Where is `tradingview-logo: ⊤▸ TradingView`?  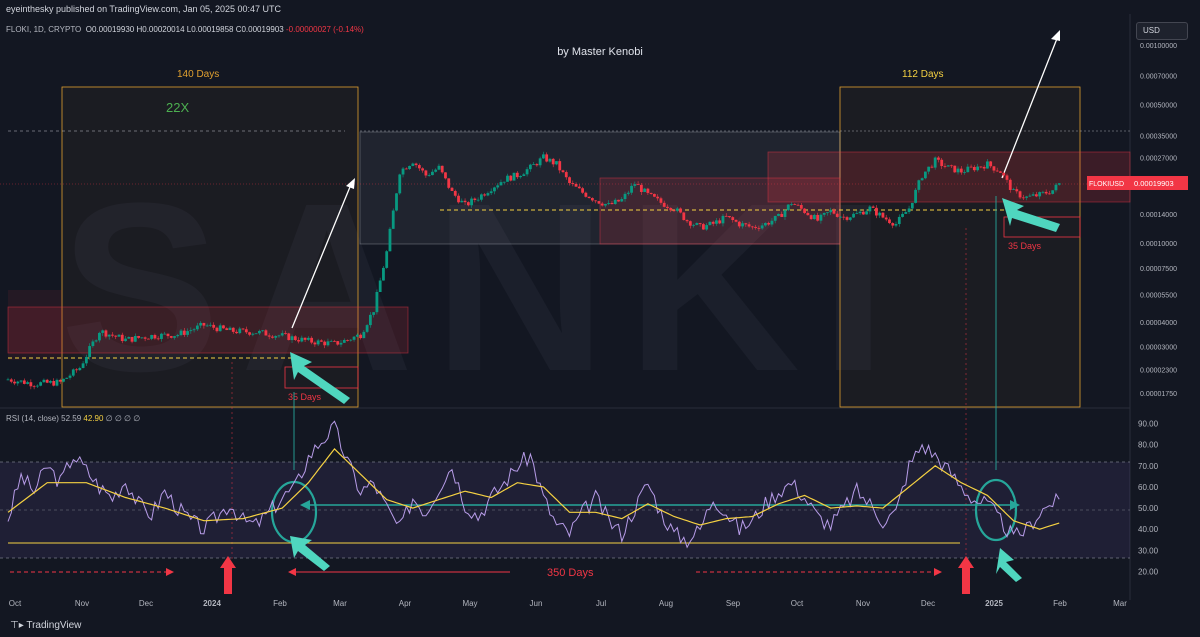 tradingview-logo: ⊤▸ TradingView is located at coordinates (45, 625).